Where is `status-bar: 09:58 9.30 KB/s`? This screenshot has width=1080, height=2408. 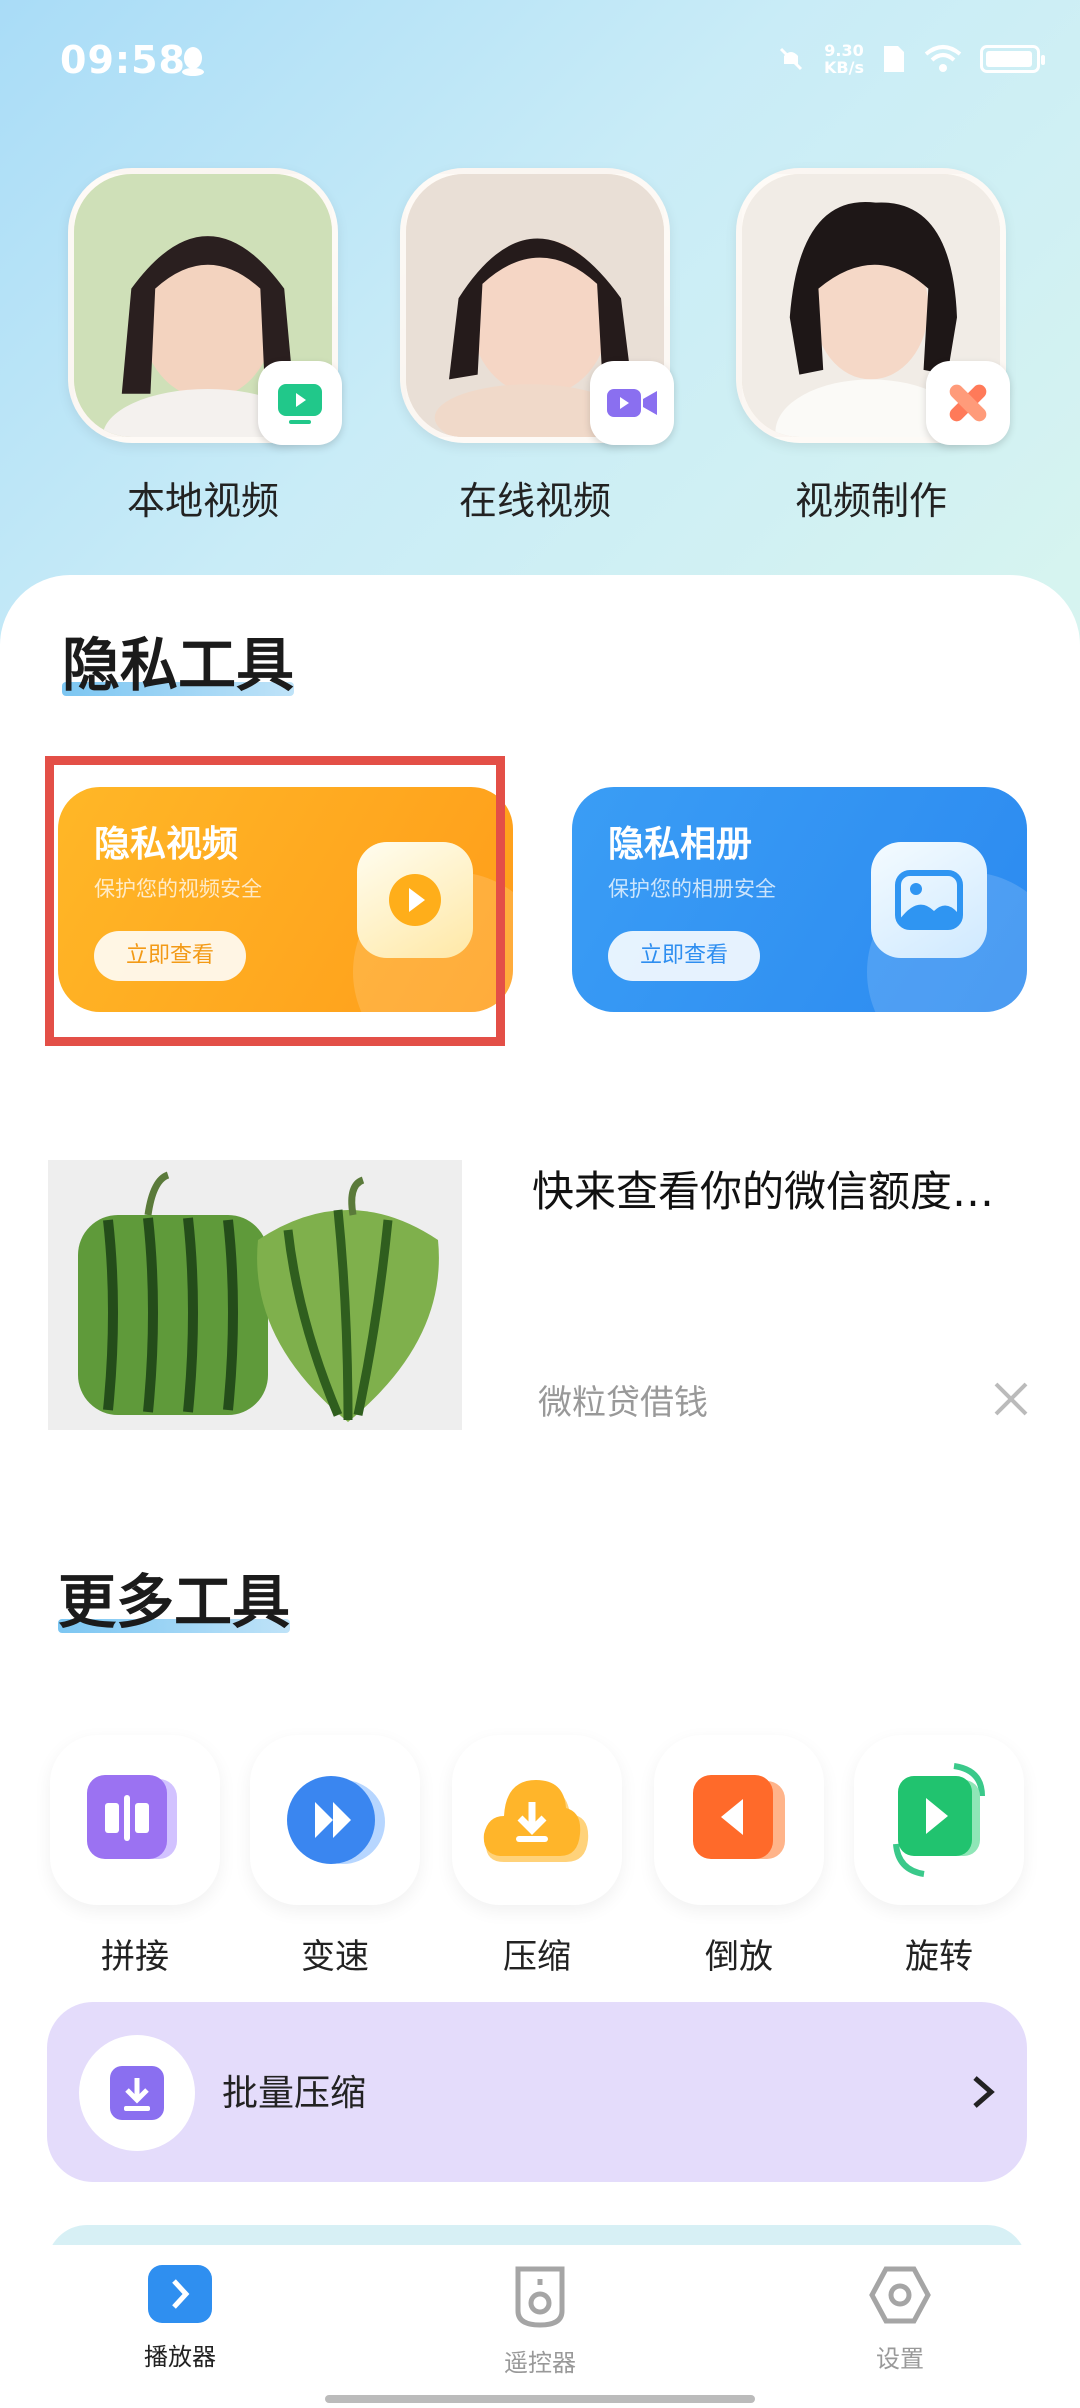 status-bar: 09:58 9.30 KB/s is located at coordinates (540, 60).